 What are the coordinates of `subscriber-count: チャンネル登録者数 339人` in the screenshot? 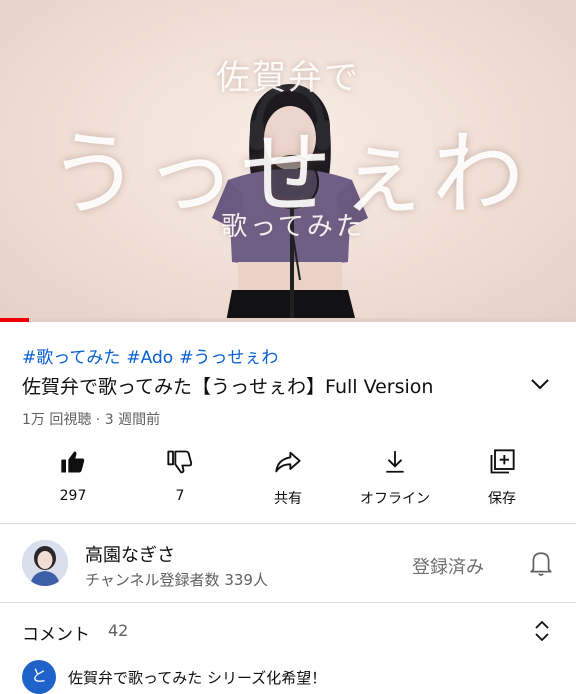 It's located at (176, 580).